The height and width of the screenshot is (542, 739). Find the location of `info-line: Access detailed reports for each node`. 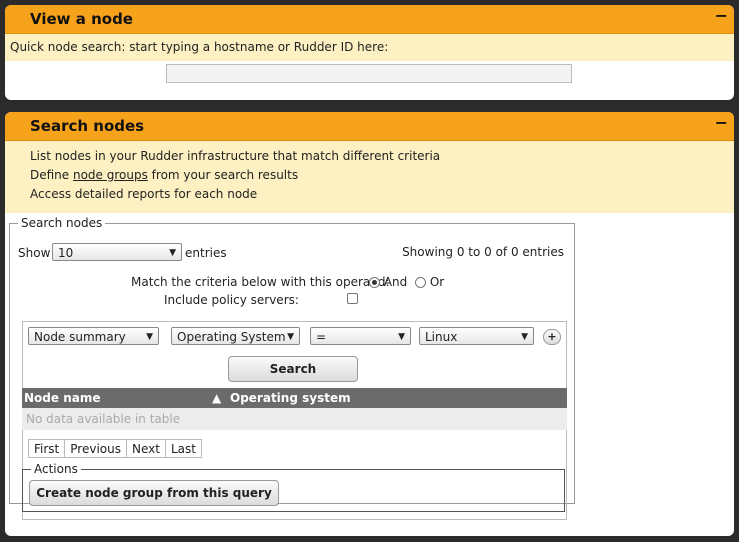

info-line: Access detailed reports for each node is located at coordinates (144, 194).